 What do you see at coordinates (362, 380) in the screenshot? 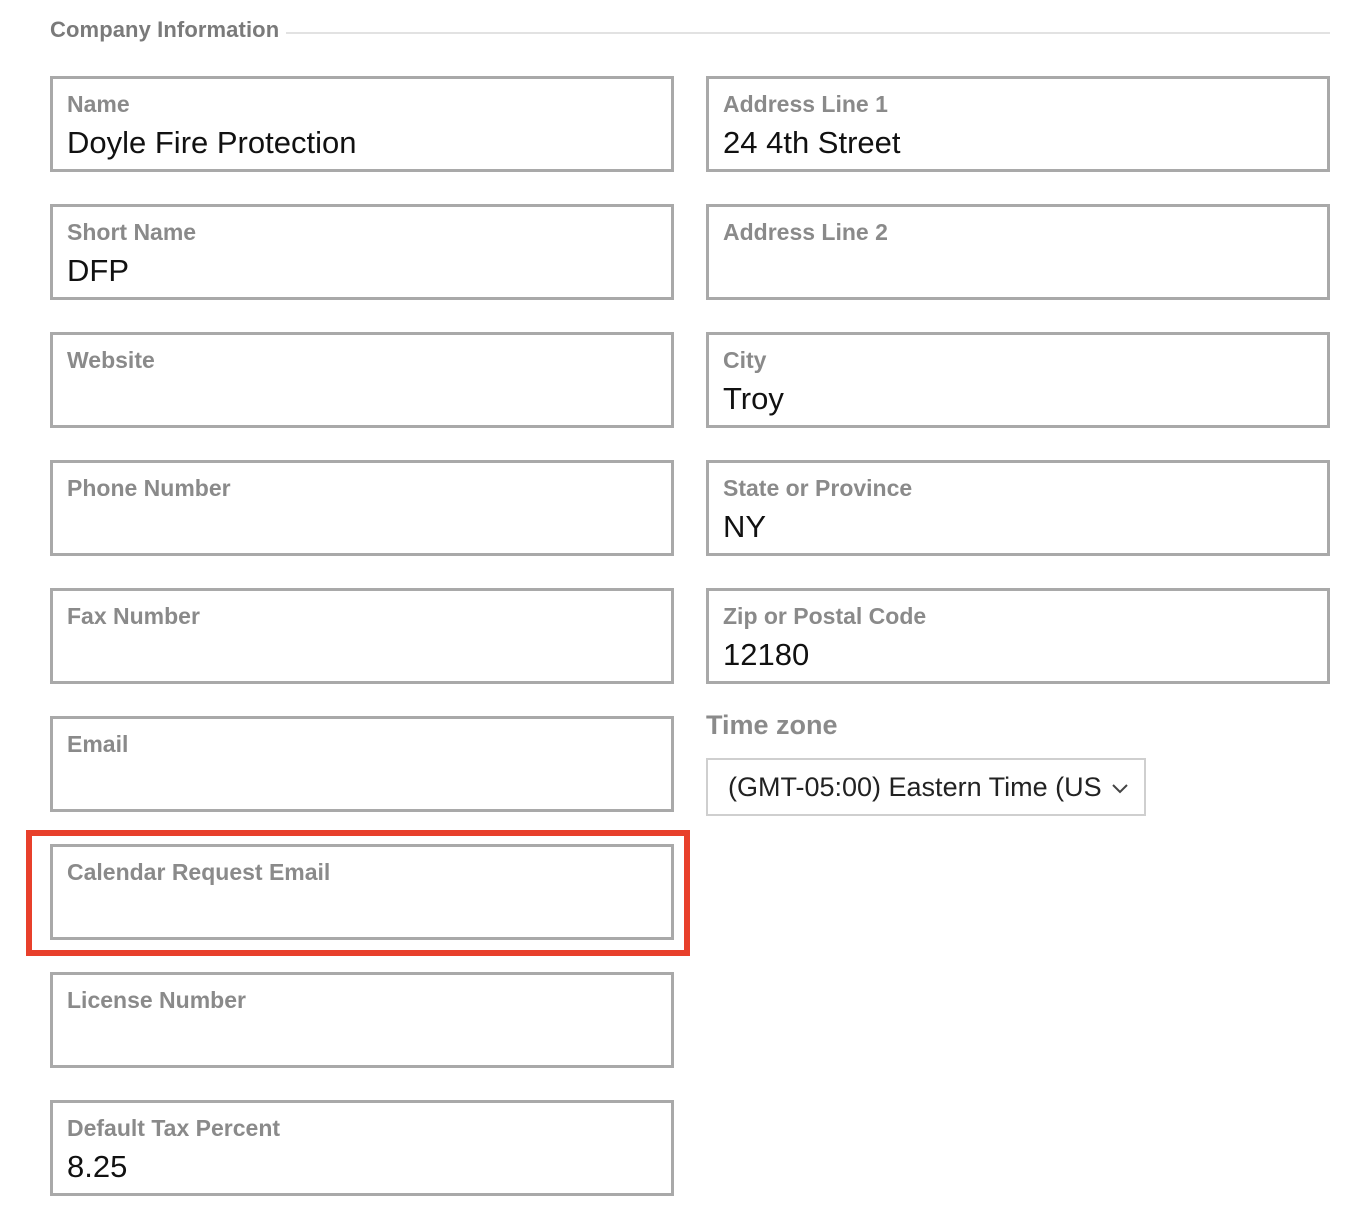
I see `website-field: Website` at bounding box center [362, 380].